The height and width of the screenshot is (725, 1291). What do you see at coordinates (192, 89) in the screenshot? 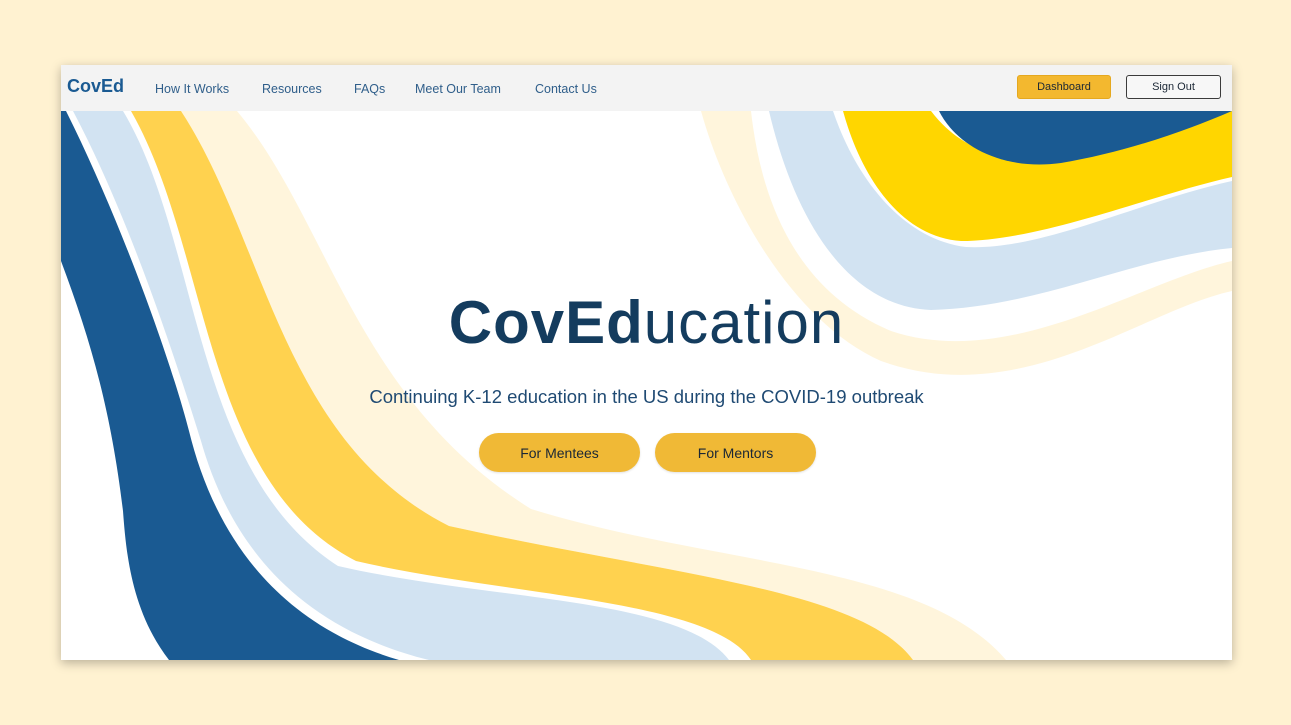
I see `nav-link-how-it-works: How It Works` at bounding box center [192, 89].